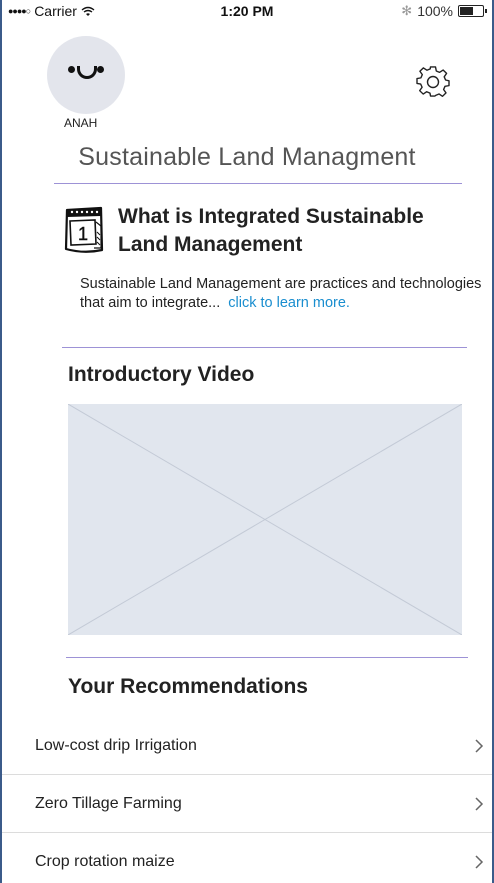 This screenshot has height=883, width=494. I want to click on calendar-day: 1, so click(83, 234).